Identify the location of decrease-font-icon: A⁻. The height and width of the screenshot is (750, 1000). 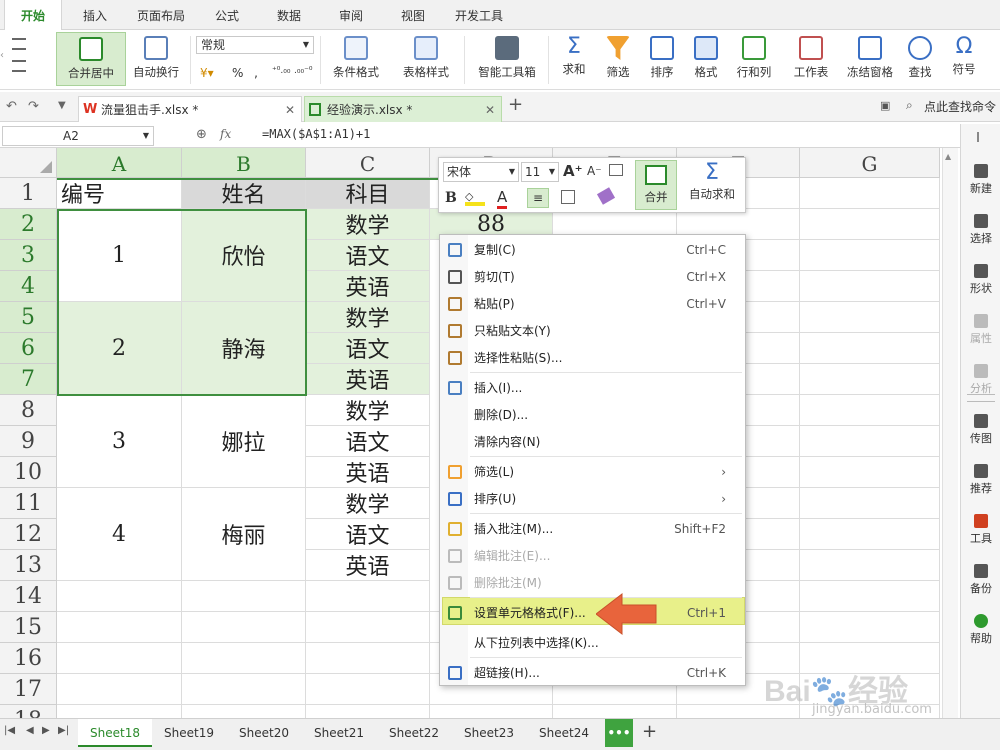
(594, 171).